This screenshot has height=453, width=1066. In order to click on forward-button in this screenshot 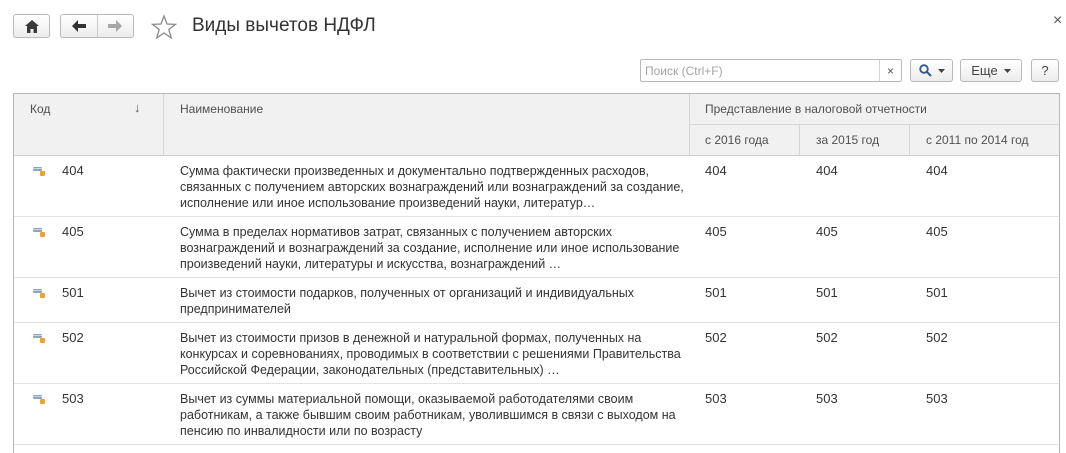, I will do `click(115, 26)`.